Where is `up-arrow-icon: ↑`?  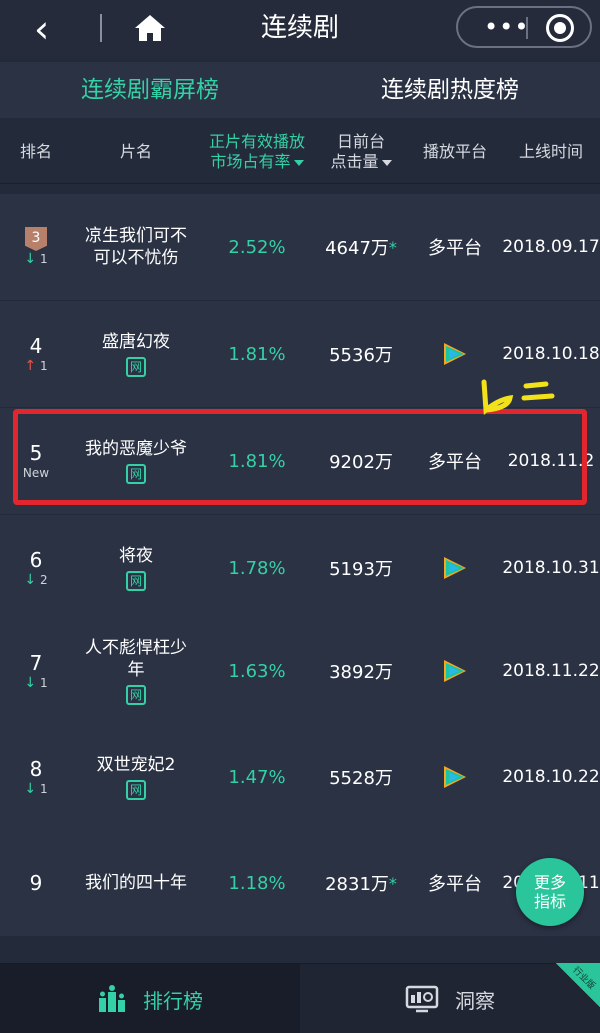 up-arrow-icon: ↑ is located at coordinates (30, 366).